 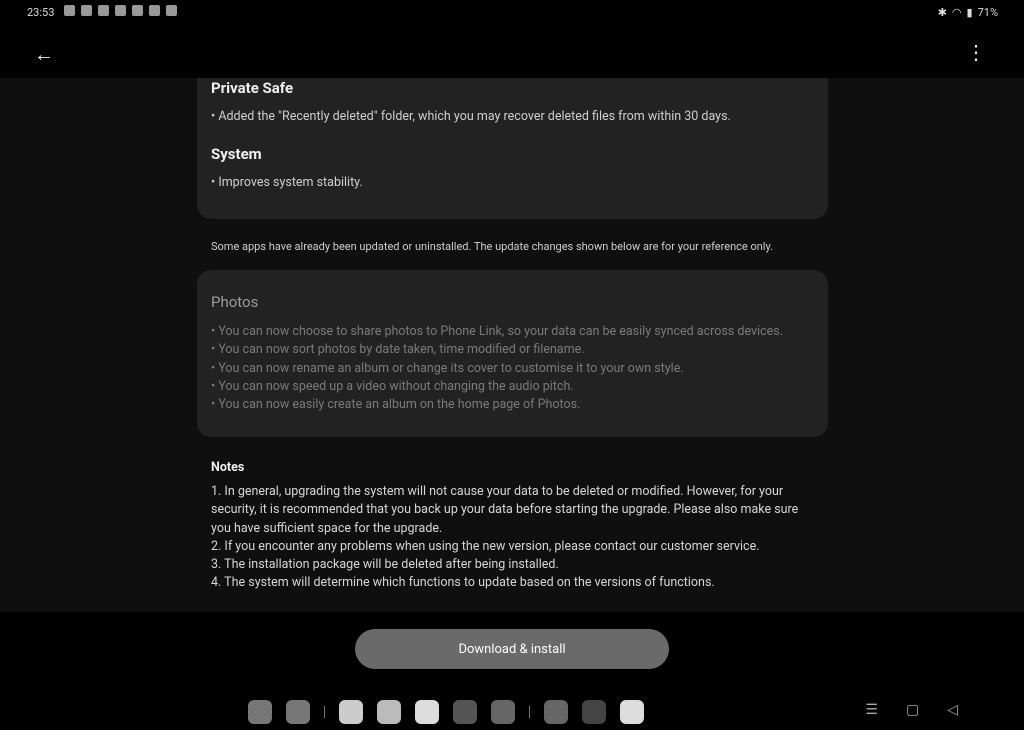 What do you see at coordinates (969, 12) in the screenshot?
I see `battery-icon: ▮` at bounding box center [969, 12].